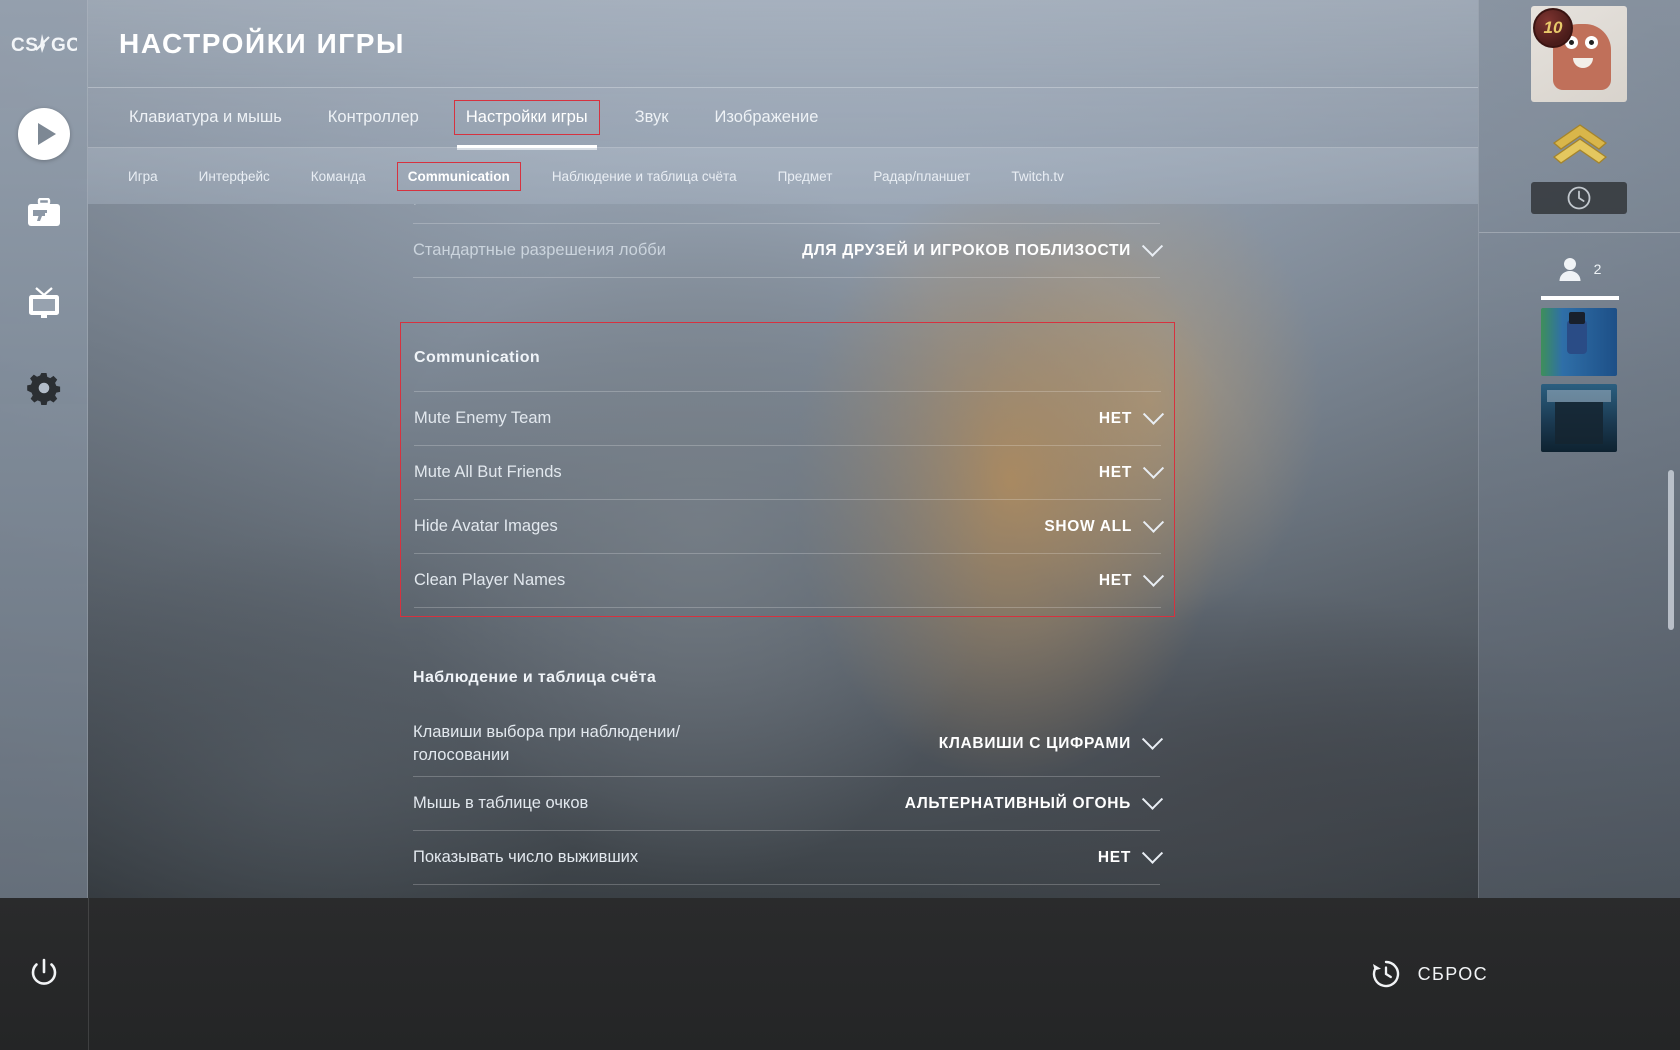 The height and width of the screenshot is (1050, 1680). What do you see at coordinates (840, 974) in the screenshot?
I see `bottom-action-bar: СБРОС` at bounding box center [840, 974].